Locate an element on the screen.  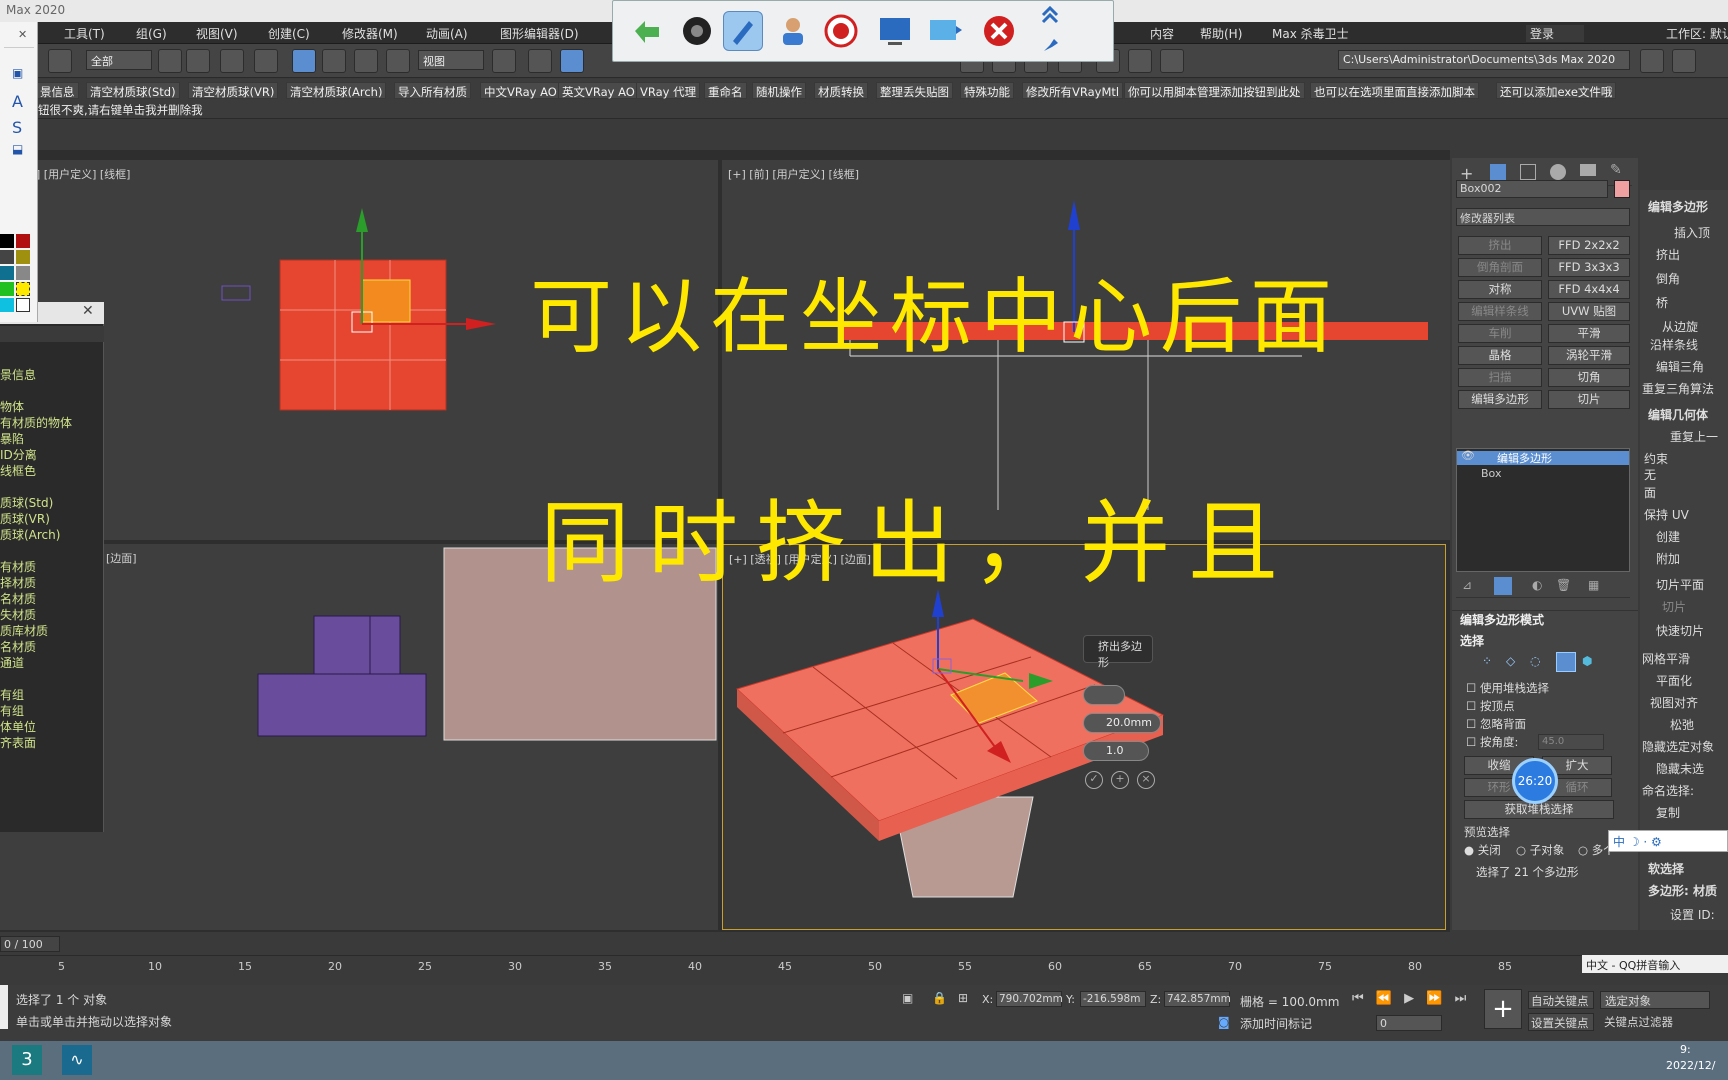
mod-btn-sweep: 扫描 is located at coordinates (1500, 377).